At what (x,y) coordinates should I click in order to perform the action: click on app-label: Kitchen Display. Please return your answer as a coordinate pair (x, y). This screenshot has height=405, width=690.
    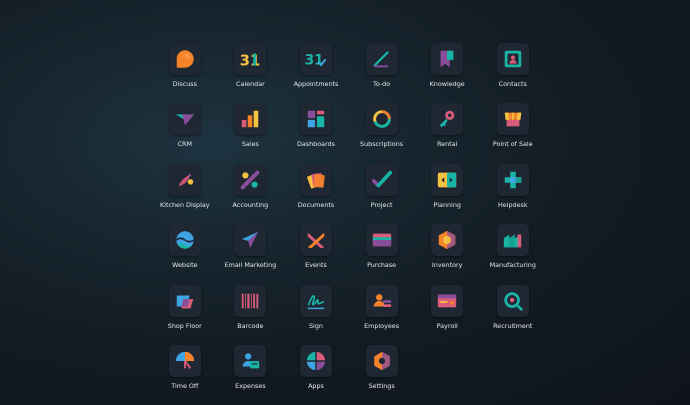
    Looking at the image, I should click on (184, 204).